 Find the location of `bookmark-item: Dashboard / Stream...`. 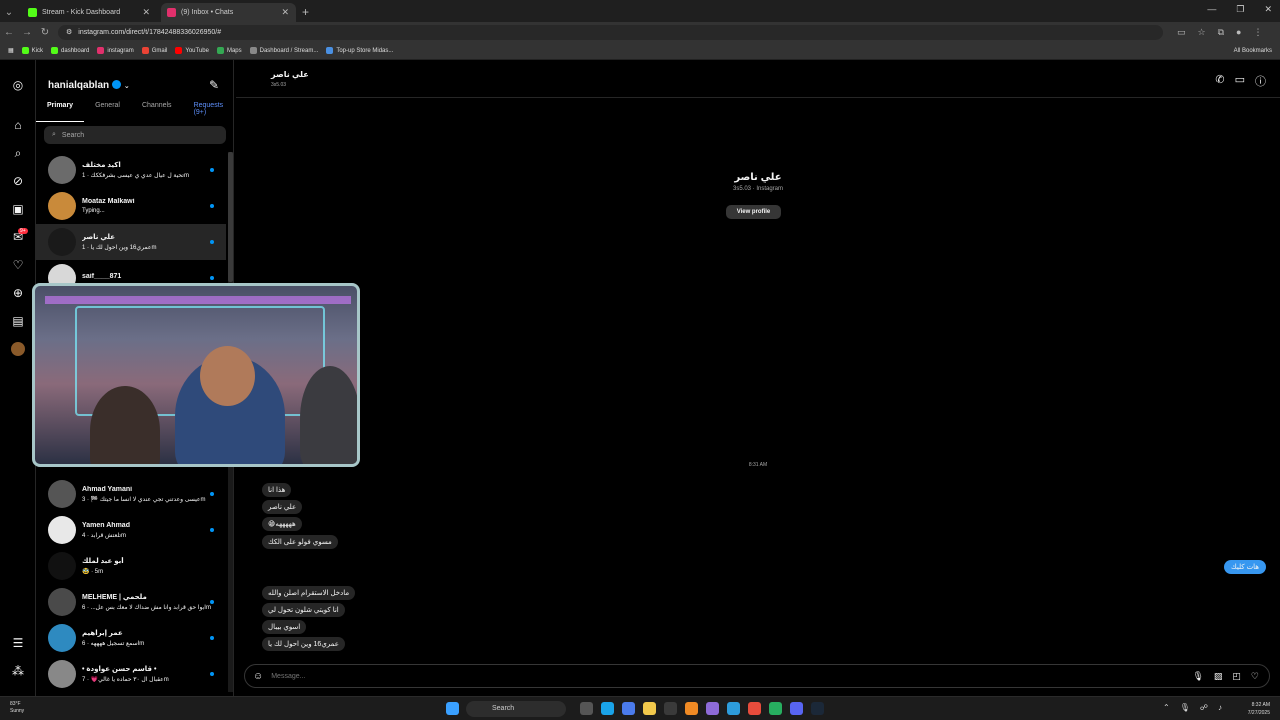

bookmark-item: Dashboard / Stream... is located at coordinates (283, 50).